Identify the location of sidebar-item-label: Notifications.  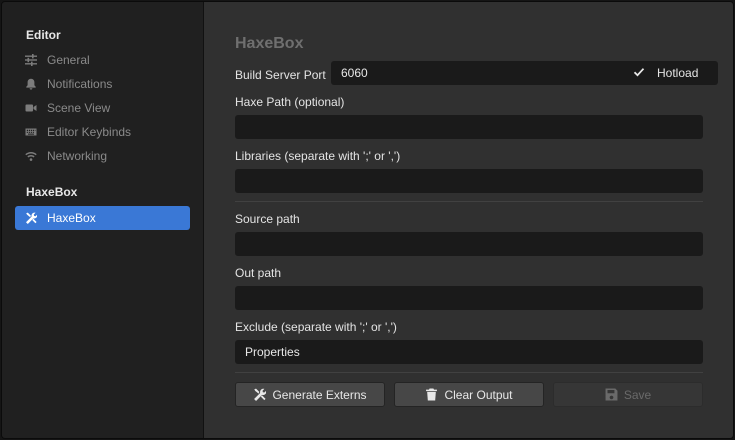
(80, 84).